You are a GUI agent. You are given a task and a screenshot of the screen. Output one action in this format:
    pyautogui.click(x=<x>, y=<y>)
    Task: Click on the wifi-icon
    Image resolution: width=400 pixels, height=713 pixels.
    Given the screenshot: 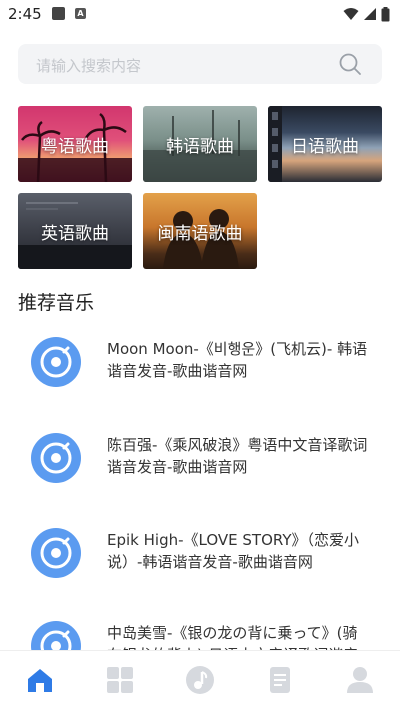 What is the action you would take?
    pyautogui.click(x=351, y=14)
    